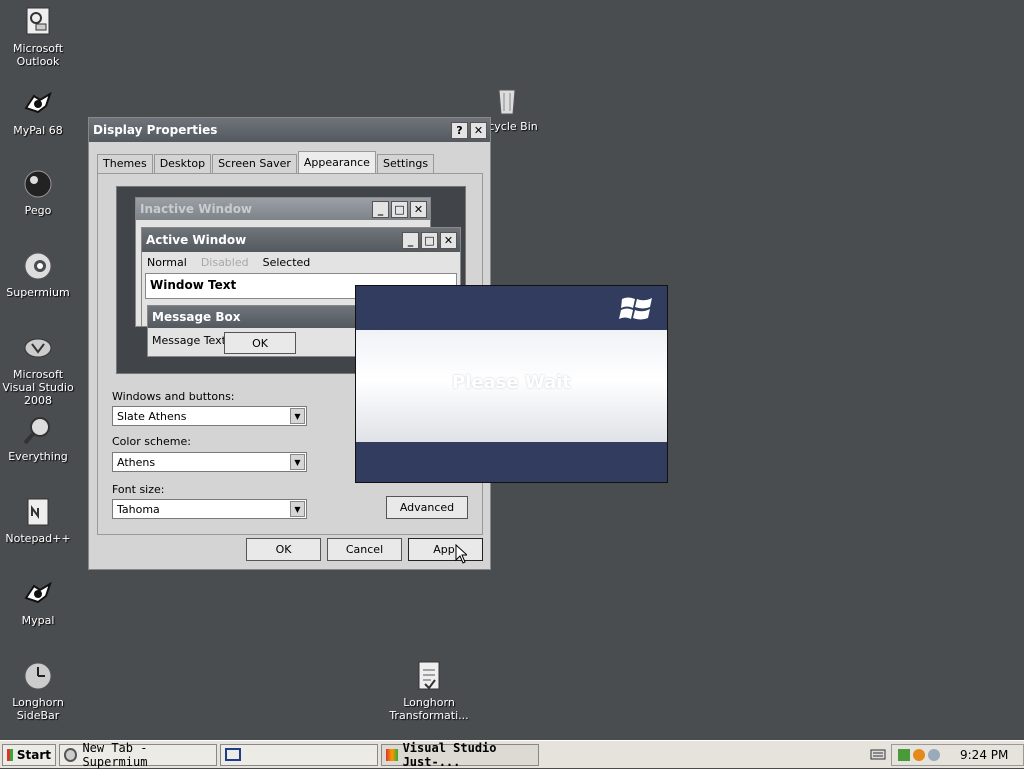  What do you see at coordinates (478, 130) in the screenshot?
I see `close-button: ✕` at bounding box center [478, 130].